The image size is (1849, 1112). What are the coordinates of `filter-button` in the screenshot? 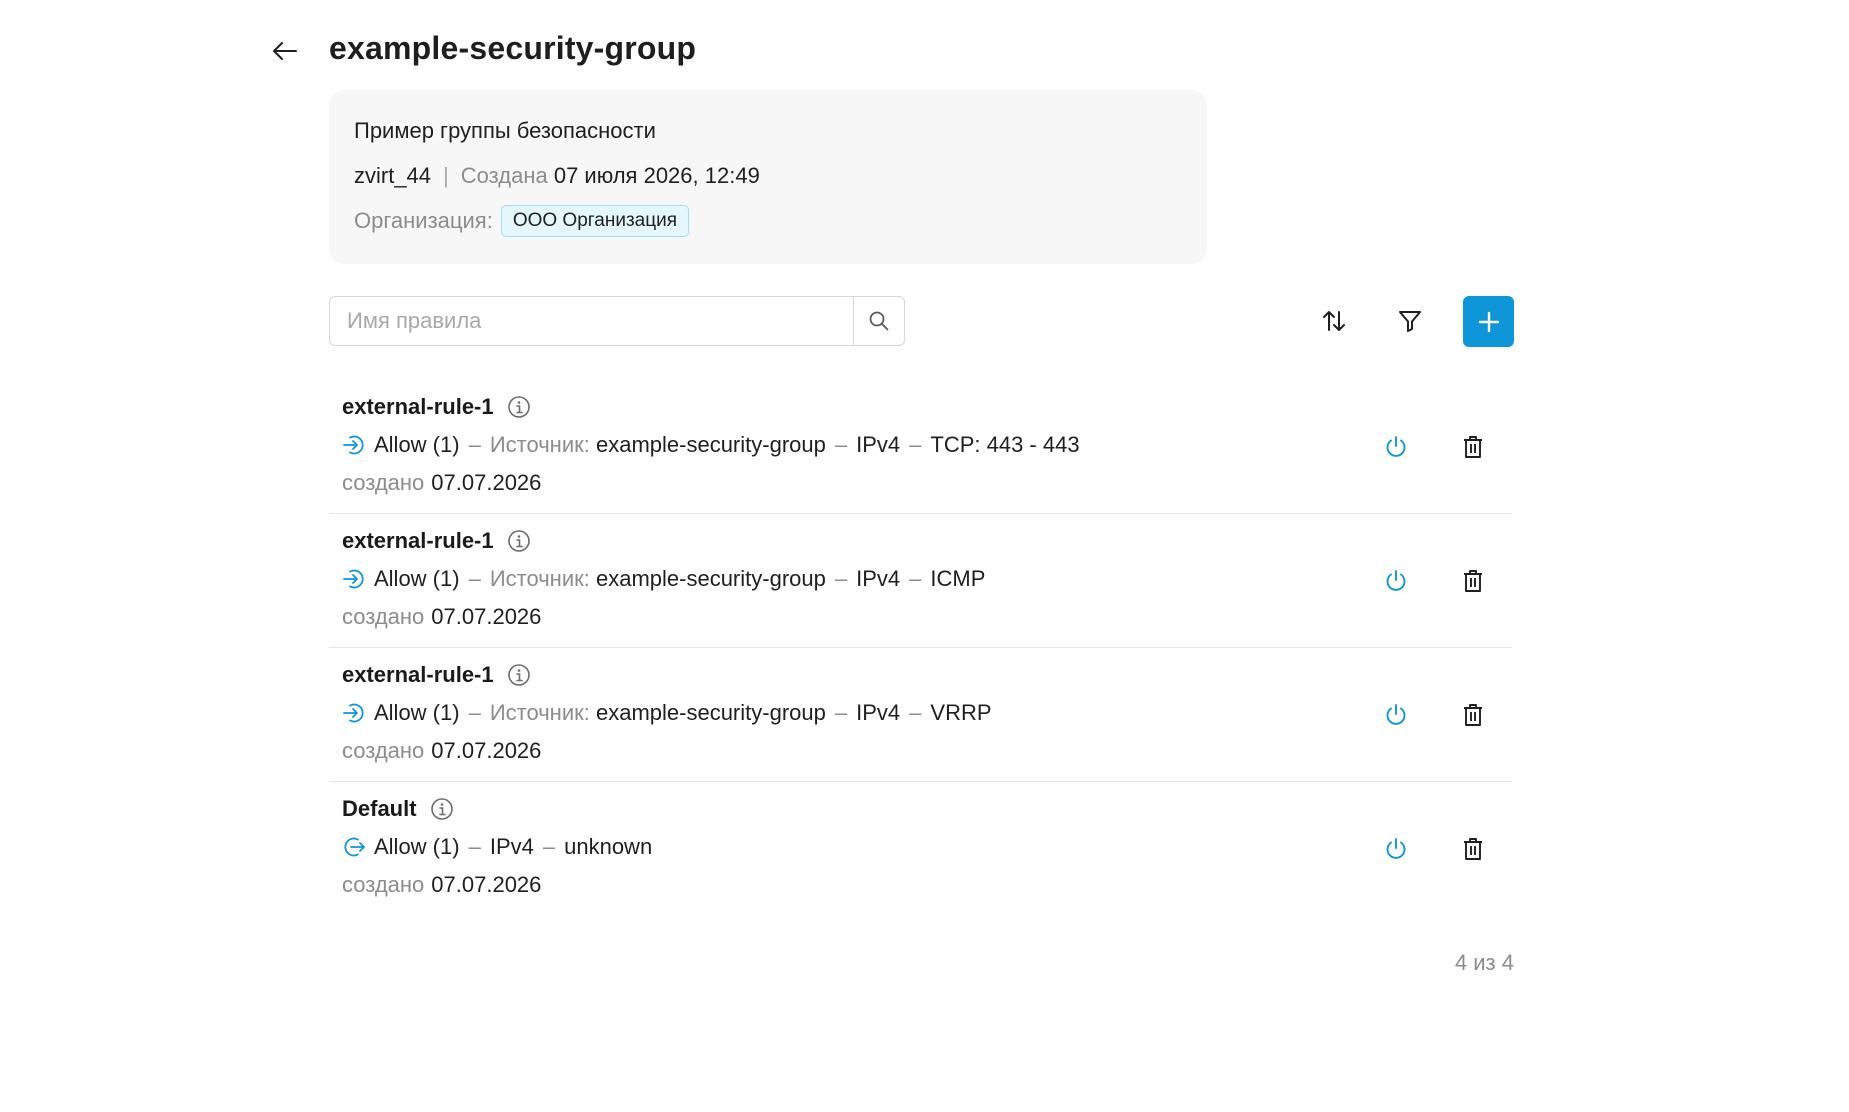 It's located at (1410, 321).